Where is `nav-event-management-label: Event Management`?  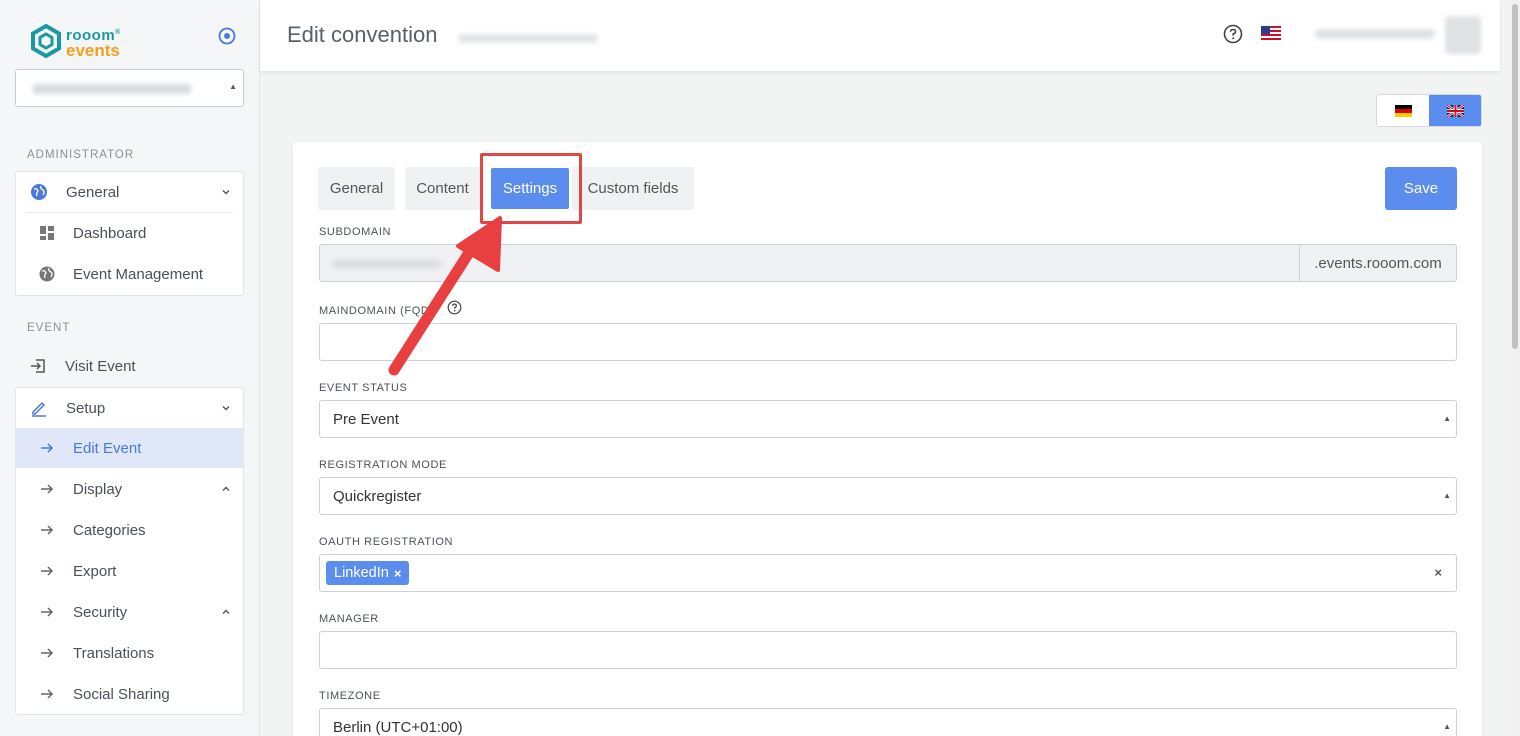 nav-event-management-label: Event Management is located at coordinates (138, 274).